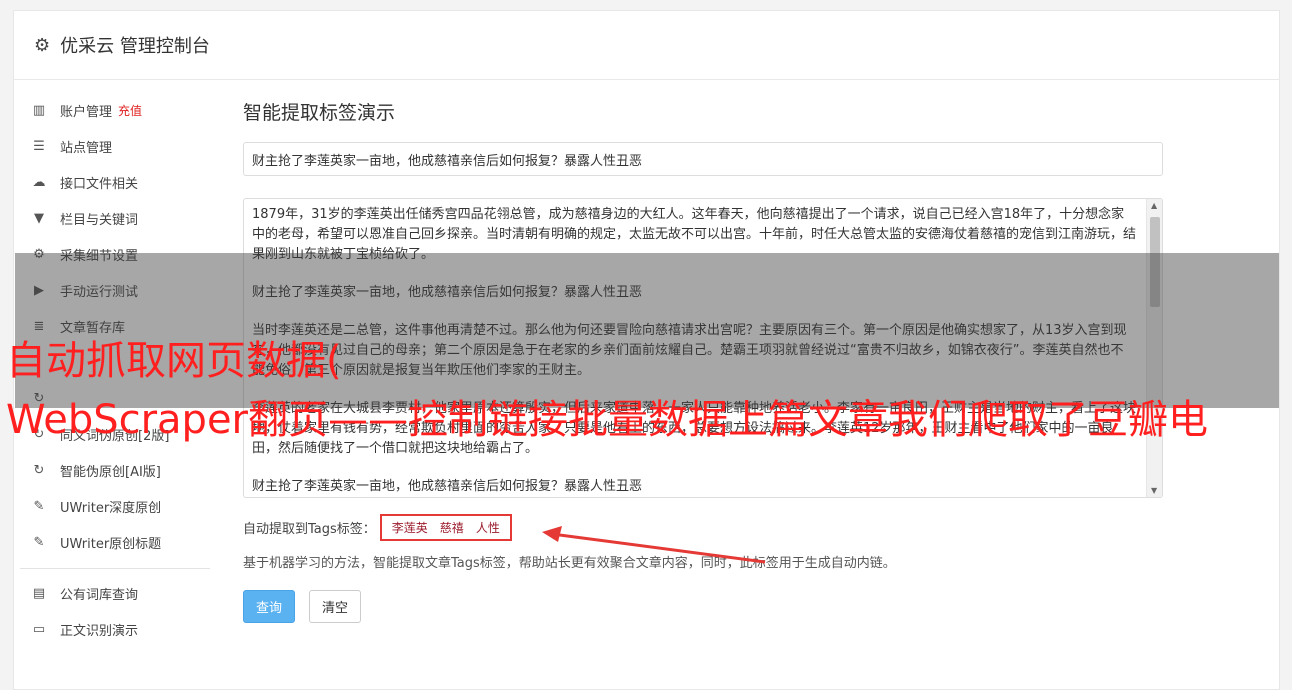  What do you see at coordinates (39, 146) in the screenshot?
I see `server-icon: ☰` at bounding box center [39, 146].